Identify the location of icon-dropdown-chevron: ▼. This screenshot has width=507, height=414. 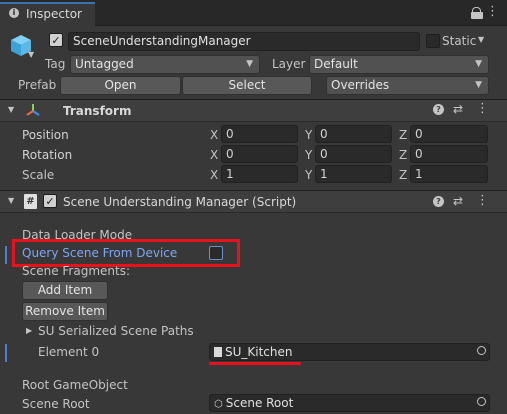
(31, 54).